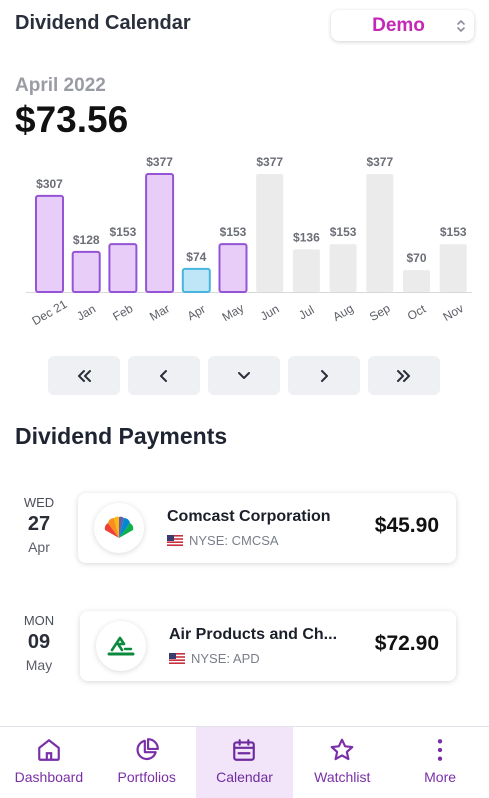 This screenshot has width=489, height=798. I want to click on portfolio-select: Demo, so click(402, 25).